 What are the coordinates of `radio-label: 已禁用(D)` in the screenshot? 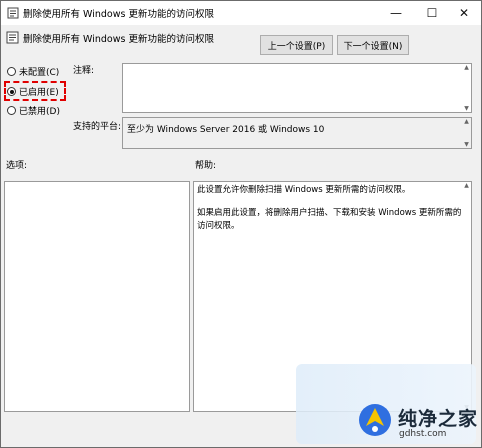 It's located at (39, 112).